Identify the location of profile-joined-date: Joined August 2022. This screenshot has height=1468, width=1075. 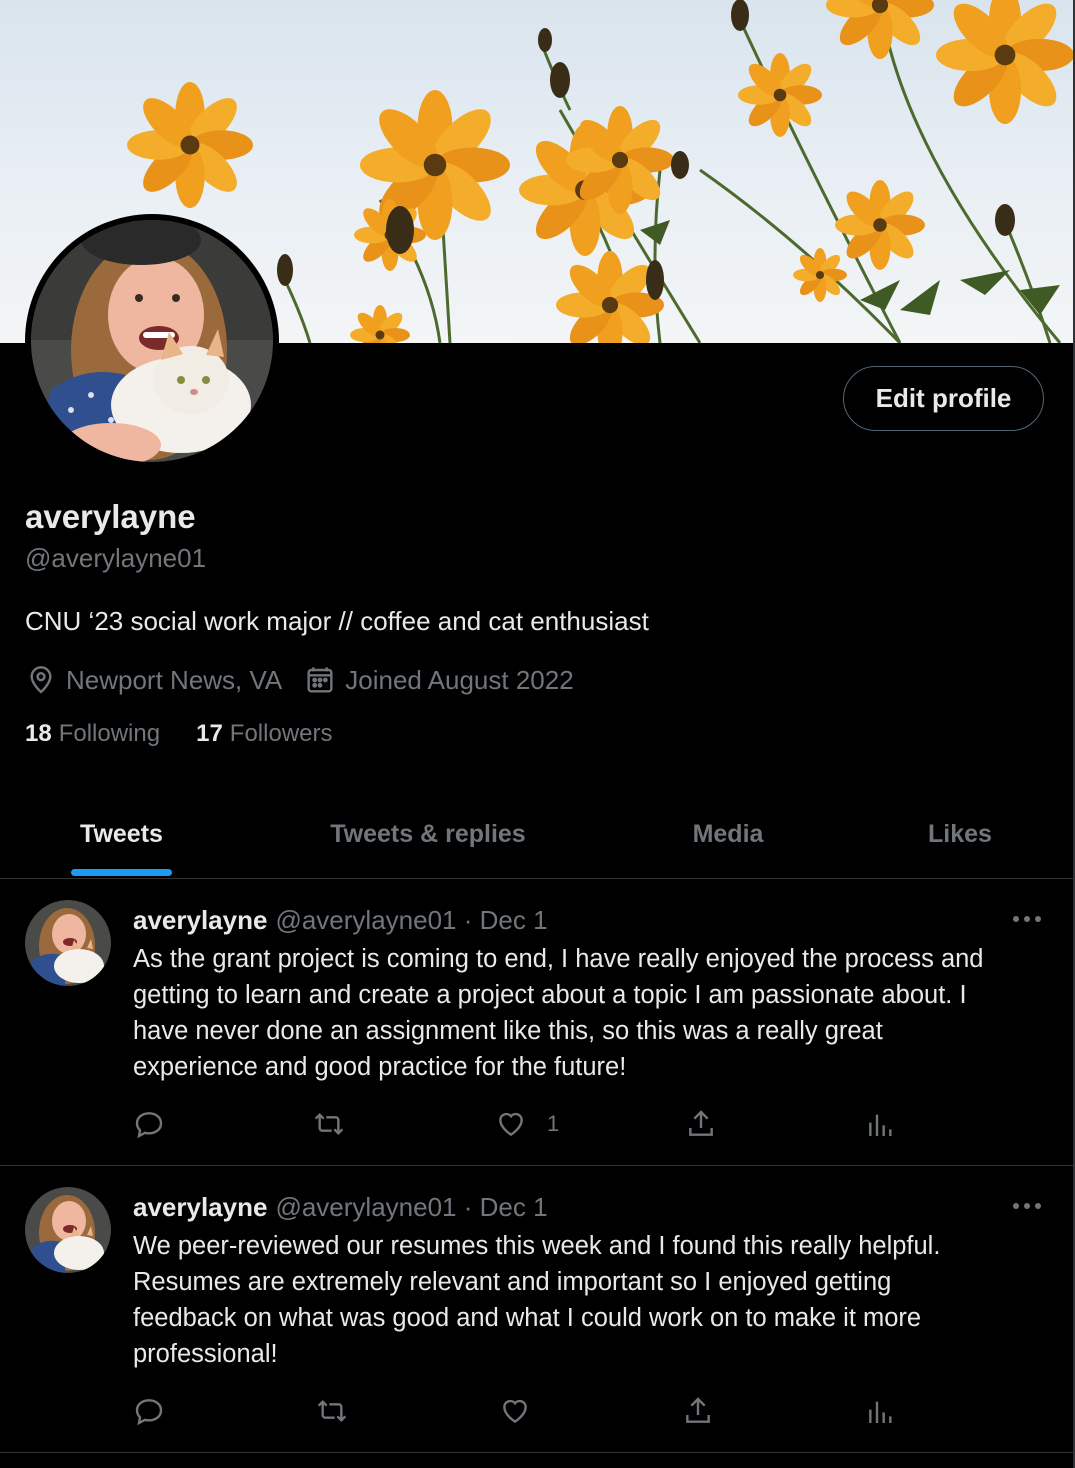
(459, 679).